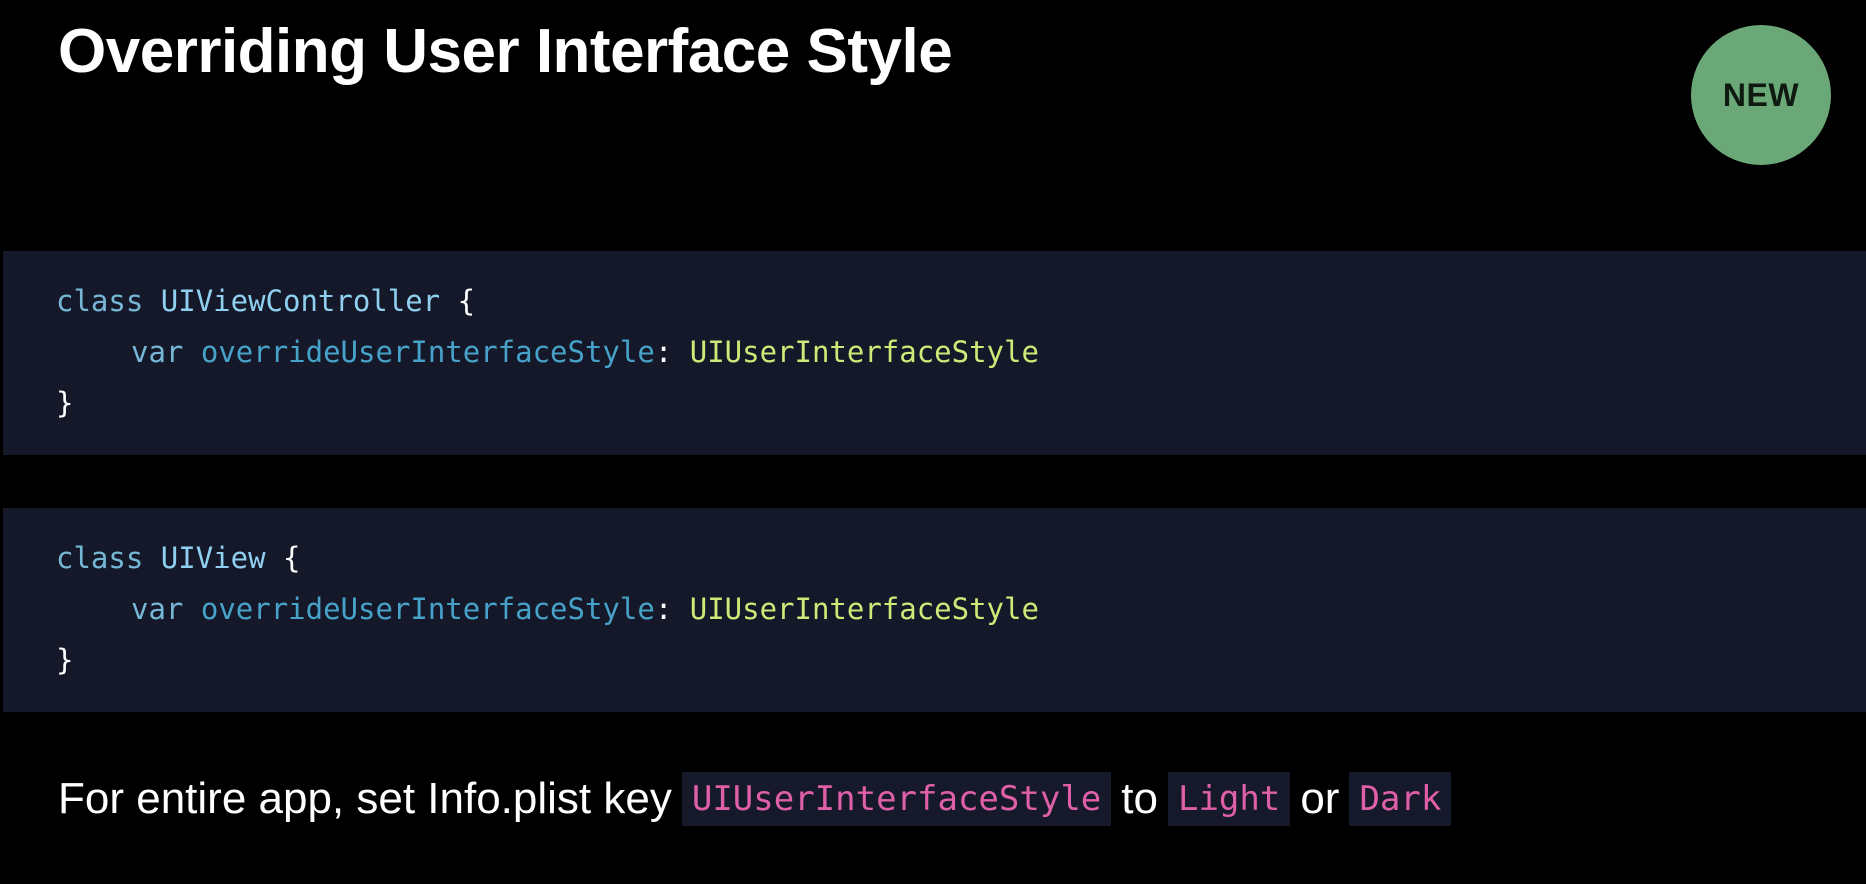  Describe the element at coordinates (1320, 798) in the screenshot. I see `footer-text-or: or` at that location.